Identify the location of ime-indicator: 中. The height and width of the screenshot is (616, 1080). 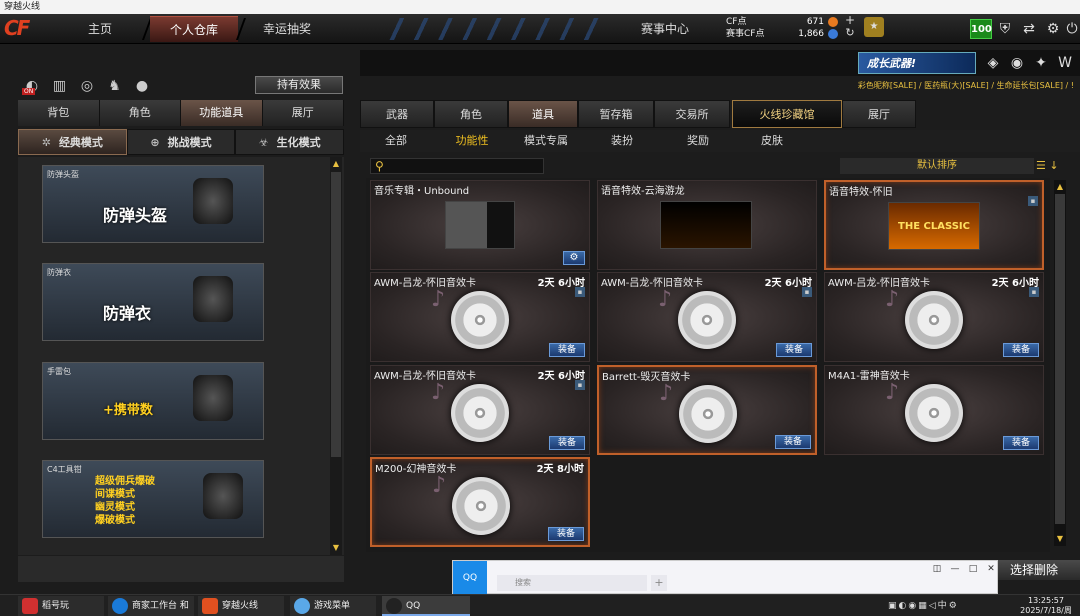
(943, 606).